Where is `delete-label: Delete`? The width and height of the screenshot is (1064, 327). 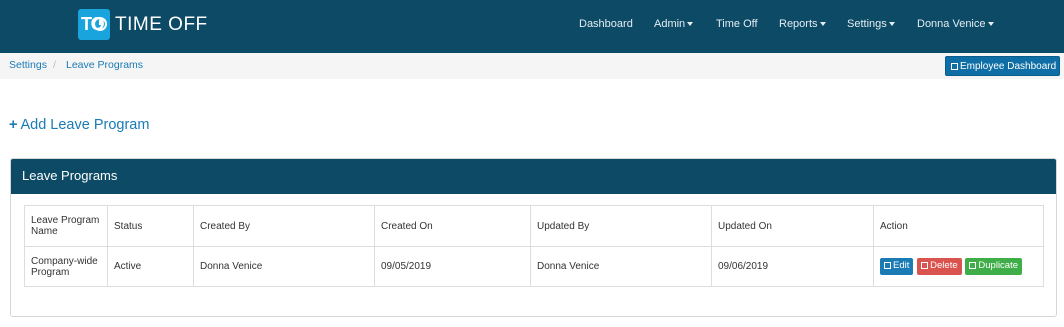 delete-label: Delete is located at coordinates (944, 265).